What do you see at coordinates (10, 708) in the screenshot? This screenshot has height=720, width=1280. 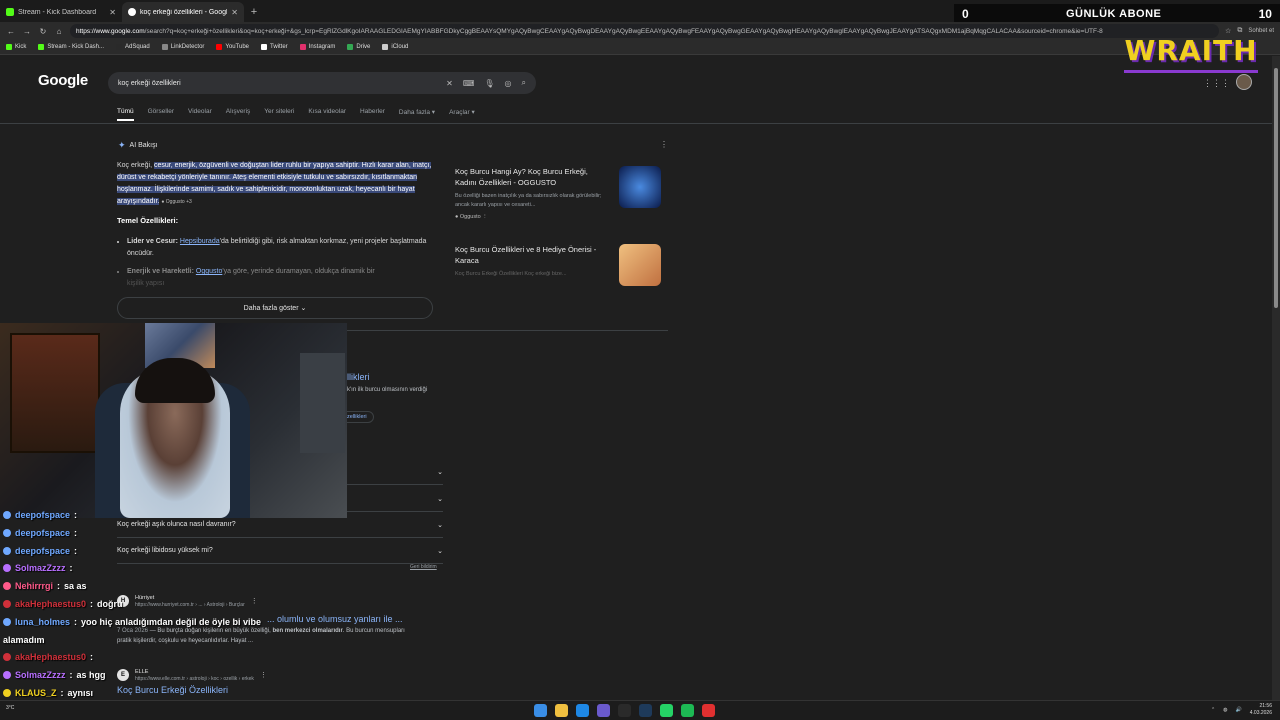 I see `weather-widget: 3°C` at bounding box center [10, 708].